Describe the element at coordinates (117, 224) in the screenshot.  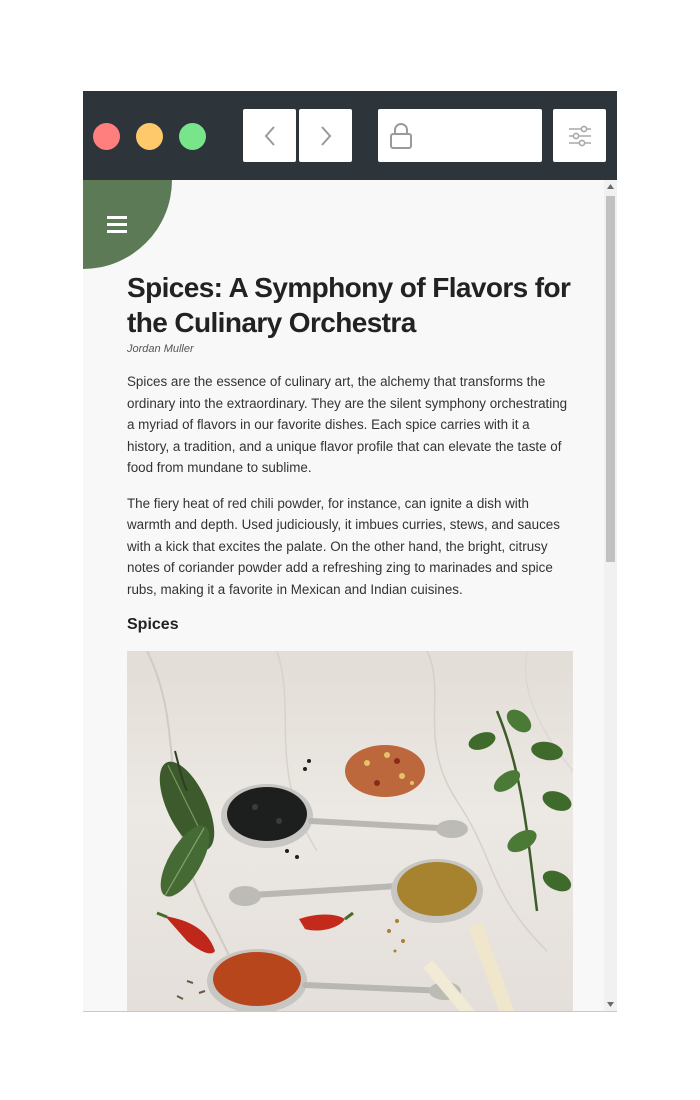
I see `hamburger-menu-icon` at that location.